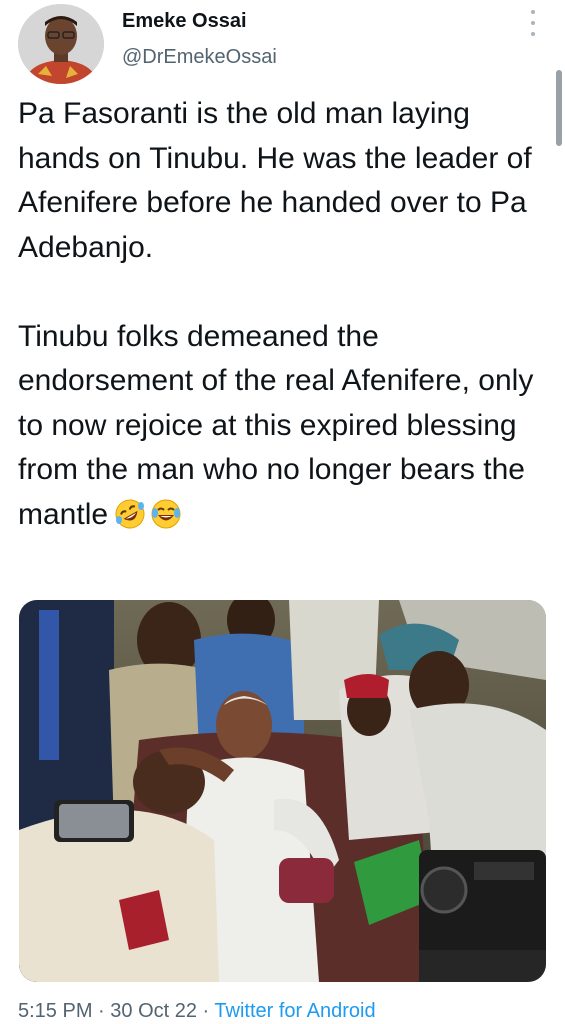  What do you see at coordinates (166, 513) in the screenshot?
I see `tears-of-joy-emoji` at bounding box center [166, 513].